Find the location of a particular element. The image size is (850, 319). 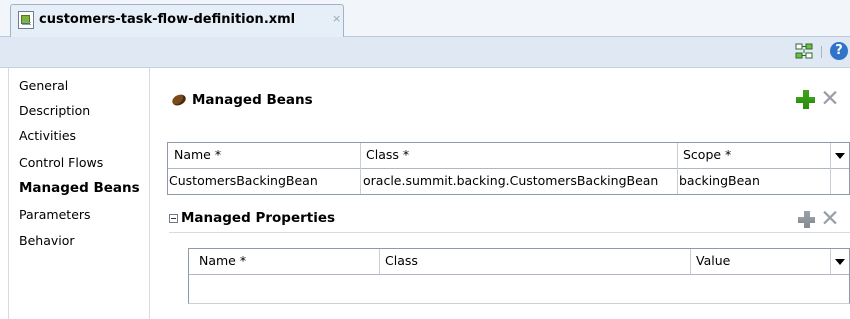

toolbar-separator is located at coordinates (821, 52).